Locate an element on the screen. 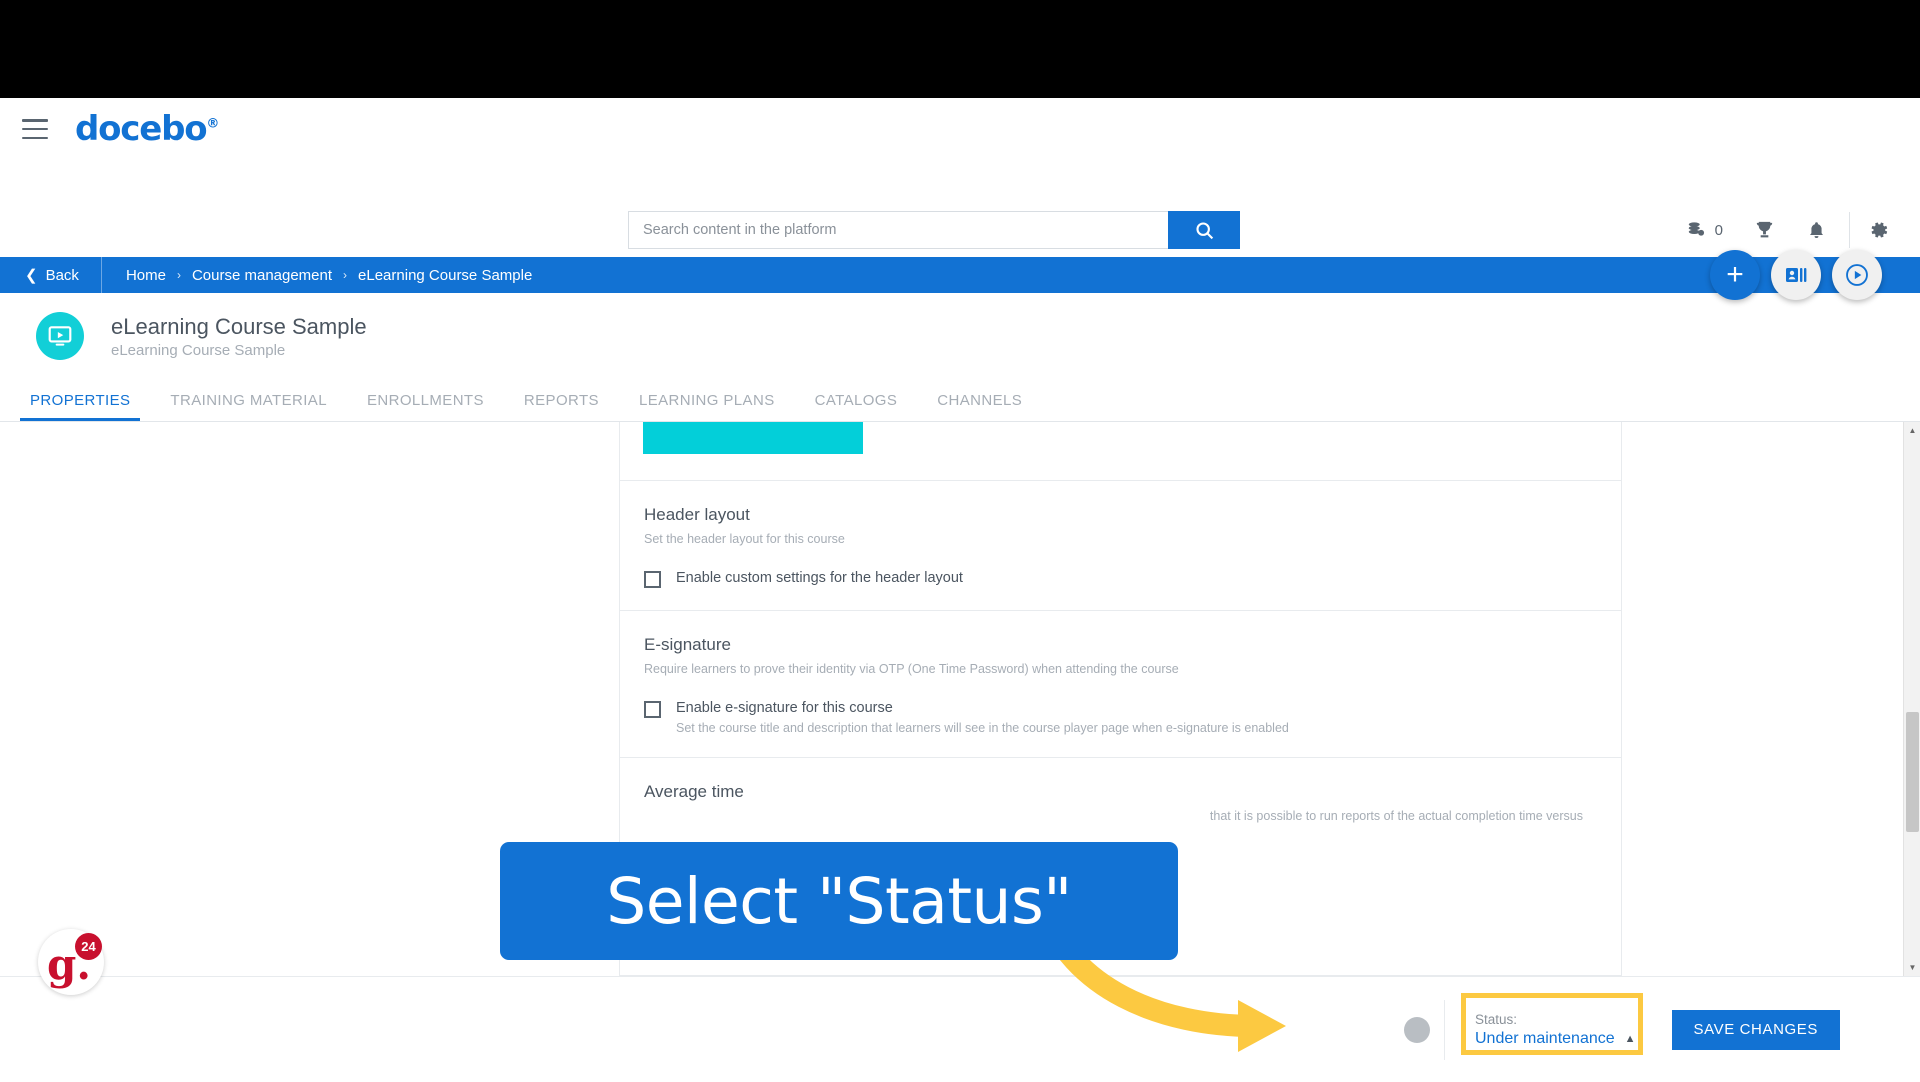  esignature-checkbox is located at coordinates (652, 710).